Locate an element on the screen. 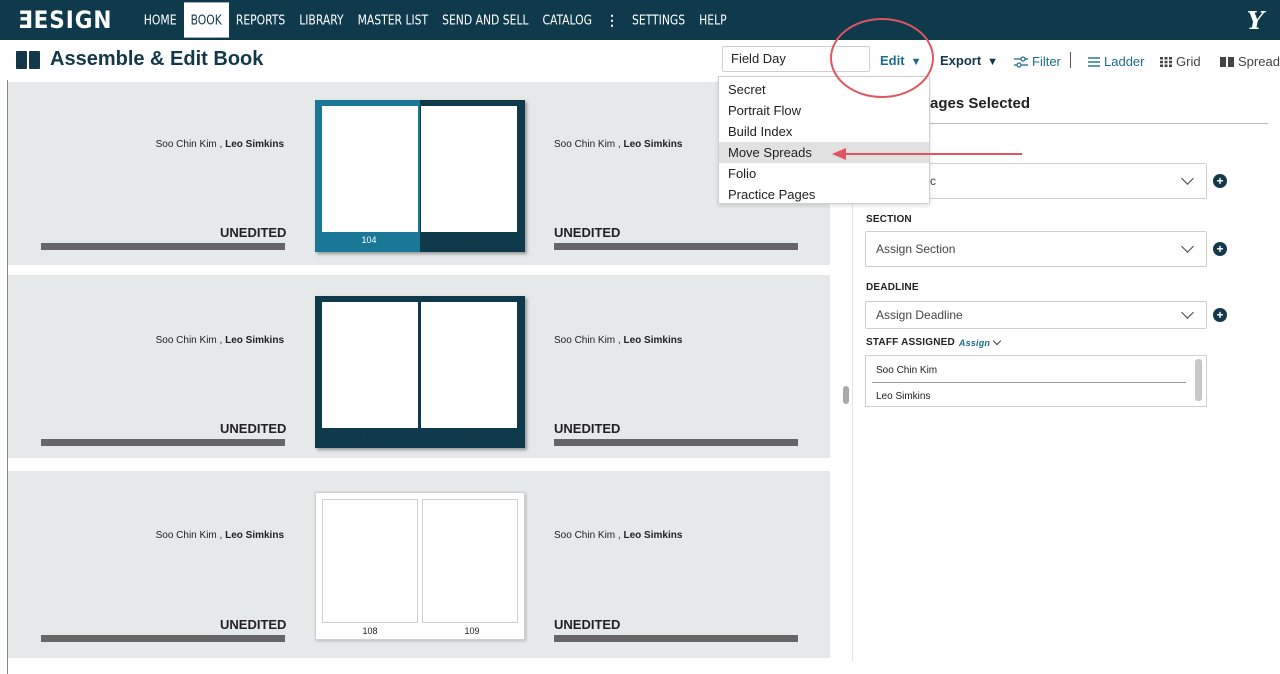 The width and height of the screenshot is (1280, 674). nav-send-and-sell: SEND AND SELL is located at coordinates (485, 21).